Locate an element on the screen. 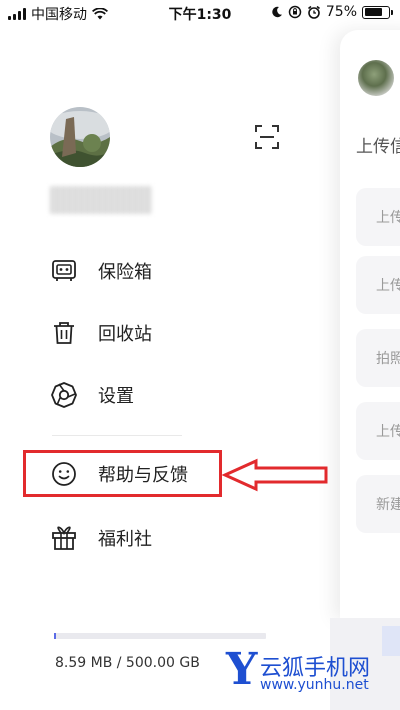 This screenshot has height=710, width=400. menu-item-welfare: 福利社 is located at coordinates (101, 538).